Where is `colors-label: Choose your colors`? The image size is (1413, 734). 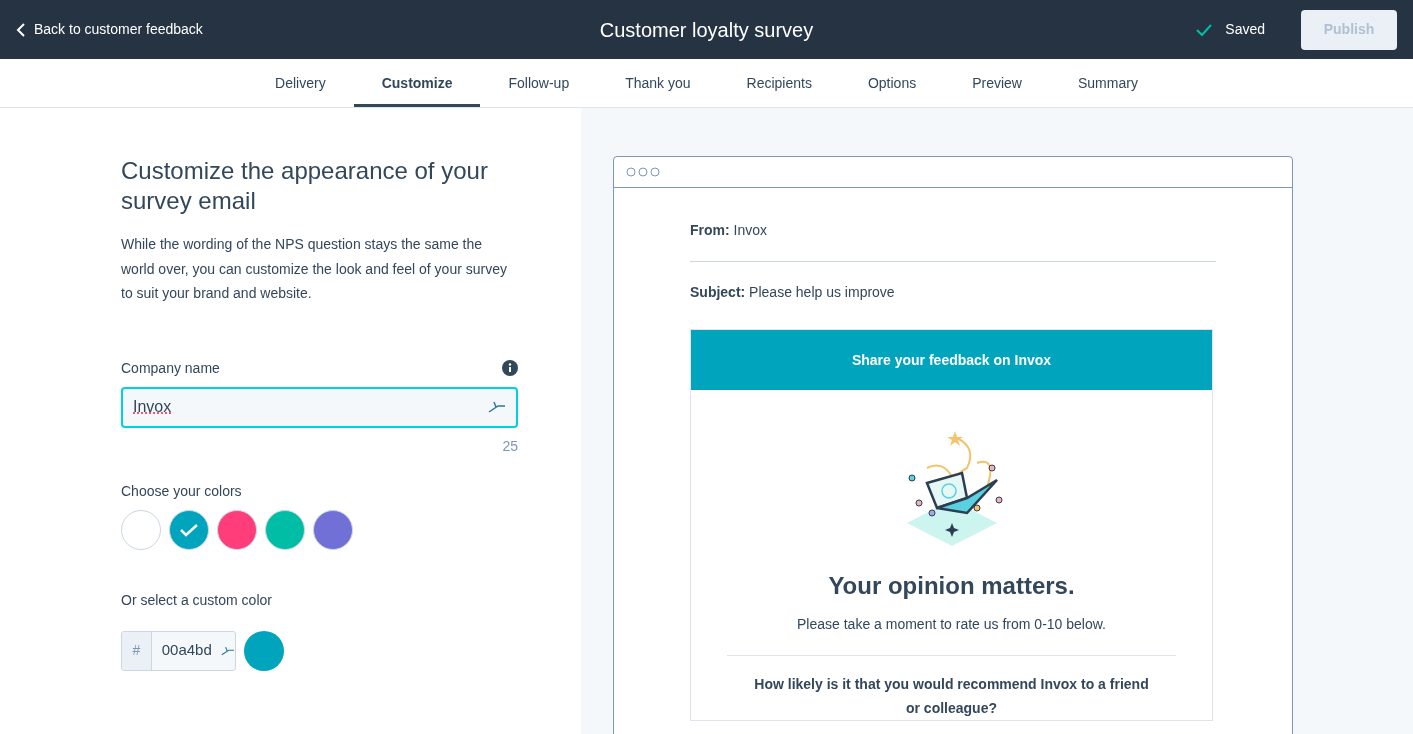
colors-label: Choose your colors is located at coordinates (182, 491).